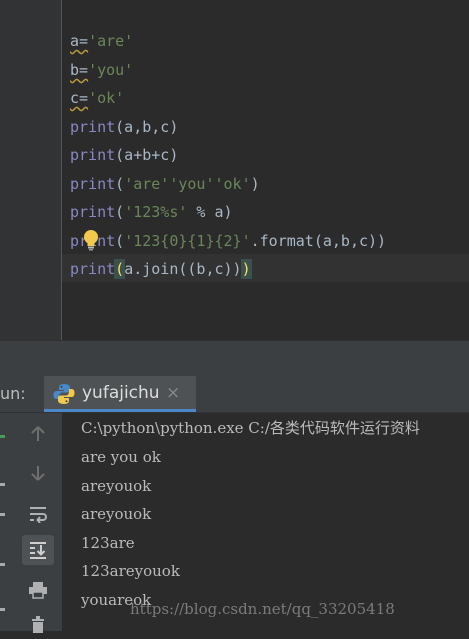  What do you see at coordinates (2, 609) in the screenshot?
I see `more-icon` at bounding box center [2, 609].